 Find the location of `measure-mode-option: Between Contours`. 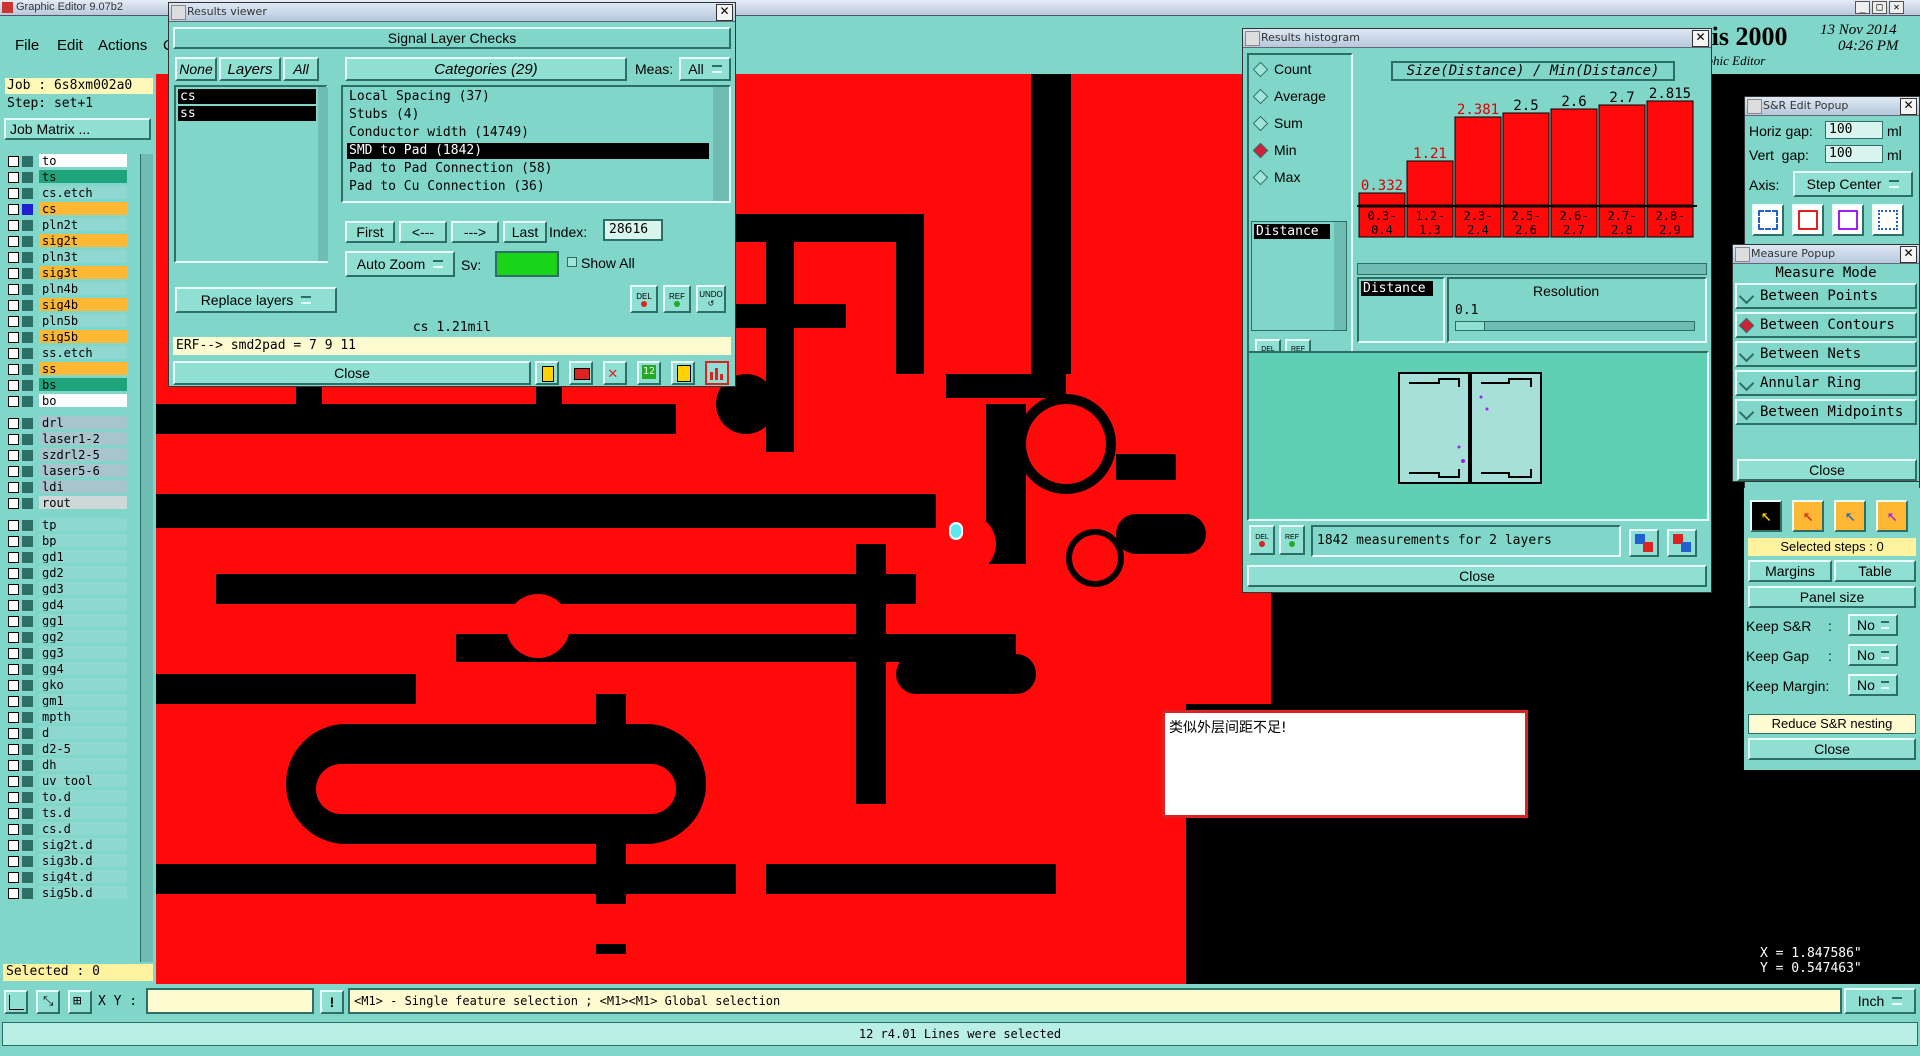

measure-mode-option: Between Contours is located at coordinates (1826, 325).